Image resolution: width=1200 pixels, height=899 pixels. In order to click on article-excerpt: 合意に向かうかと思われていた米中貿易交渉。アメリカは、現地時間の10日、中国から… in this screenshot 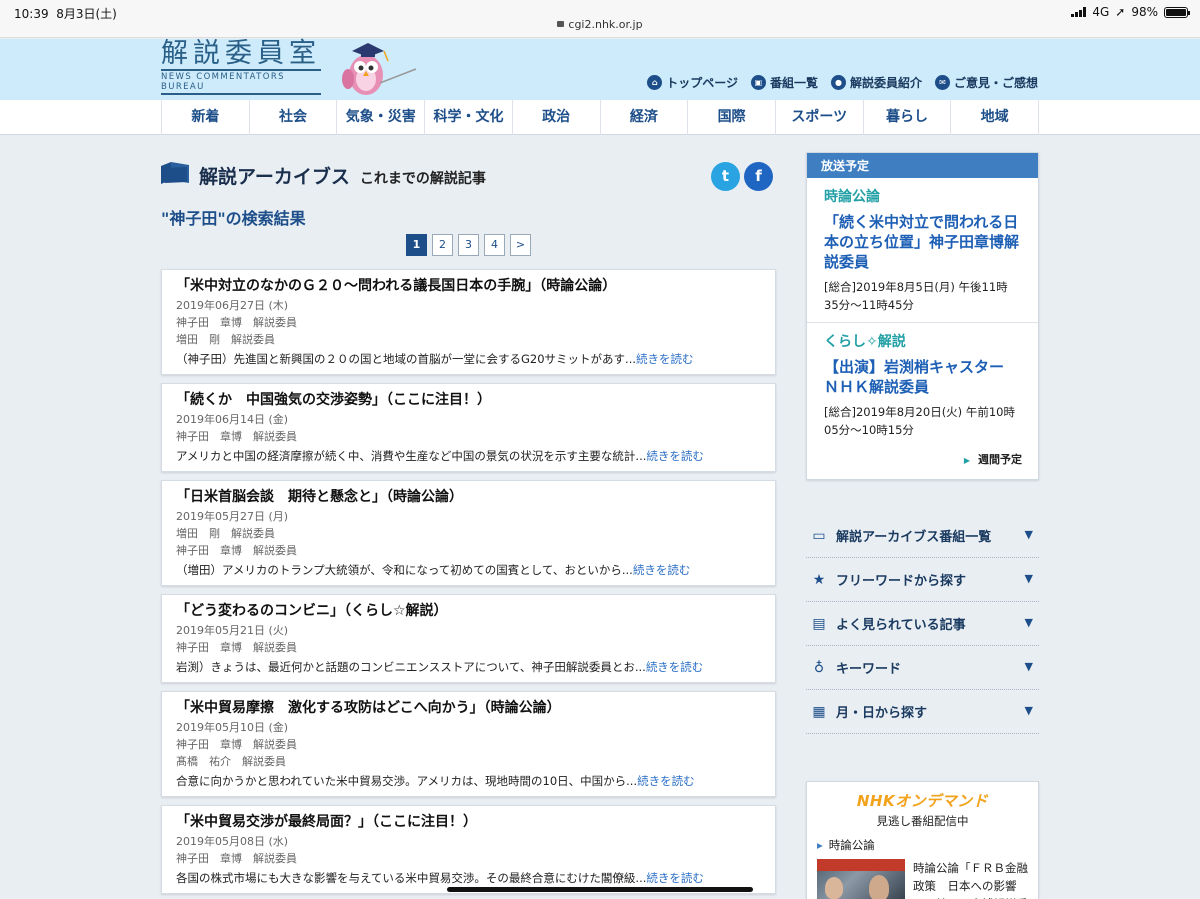, I will do `click(469, 781)`.